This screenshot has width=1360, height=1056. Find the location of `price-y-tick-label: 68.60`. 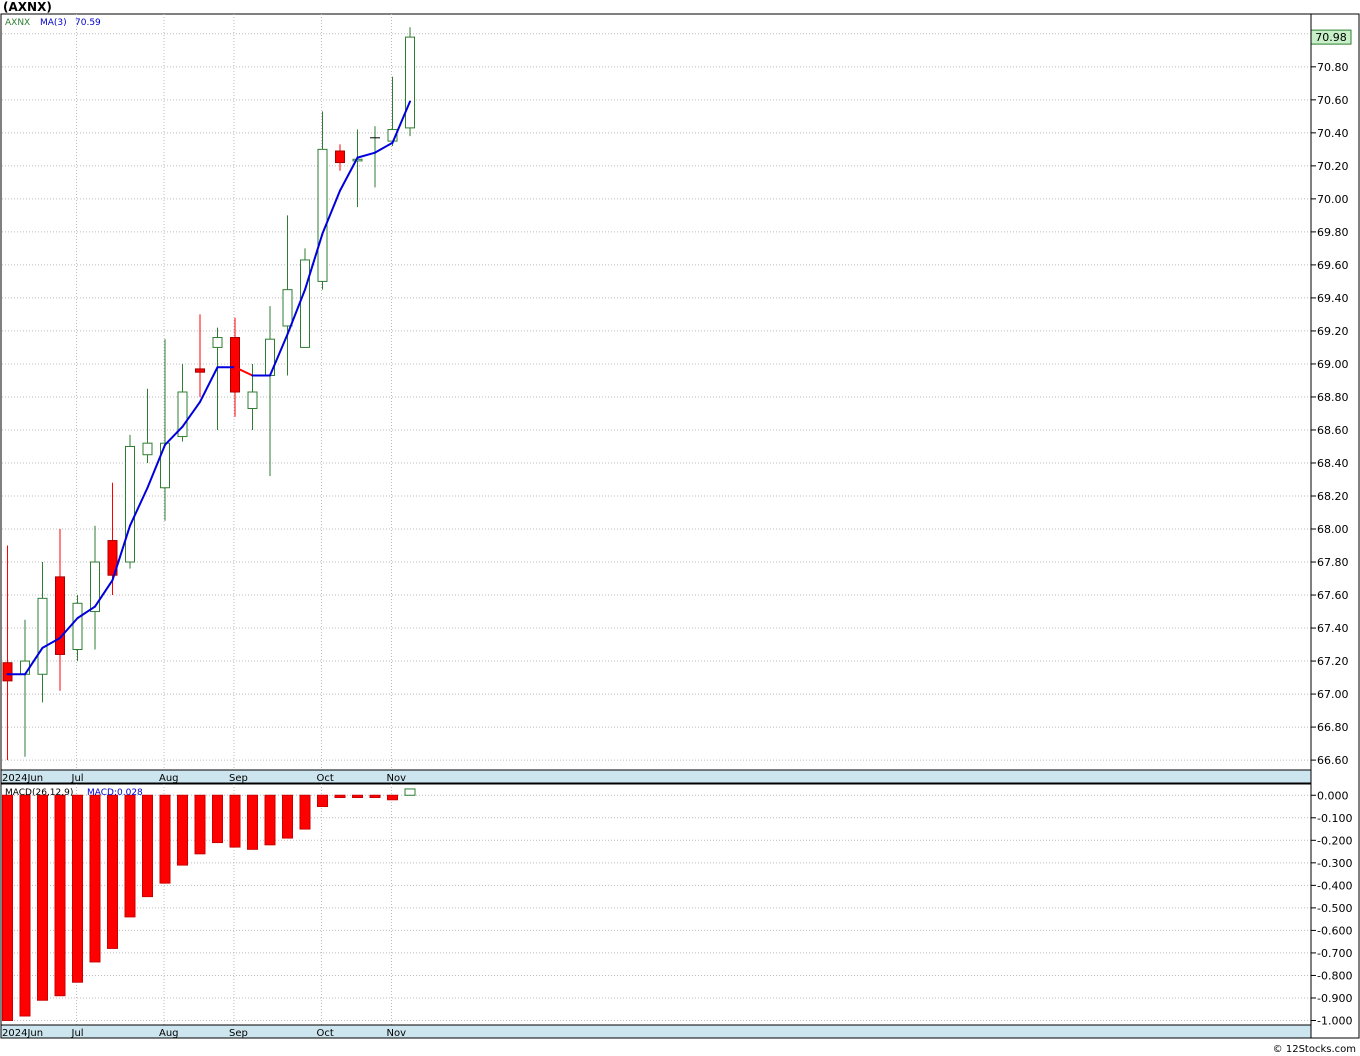

price-y-tick-label: 68.60 is located at coordinates (1333, 430).